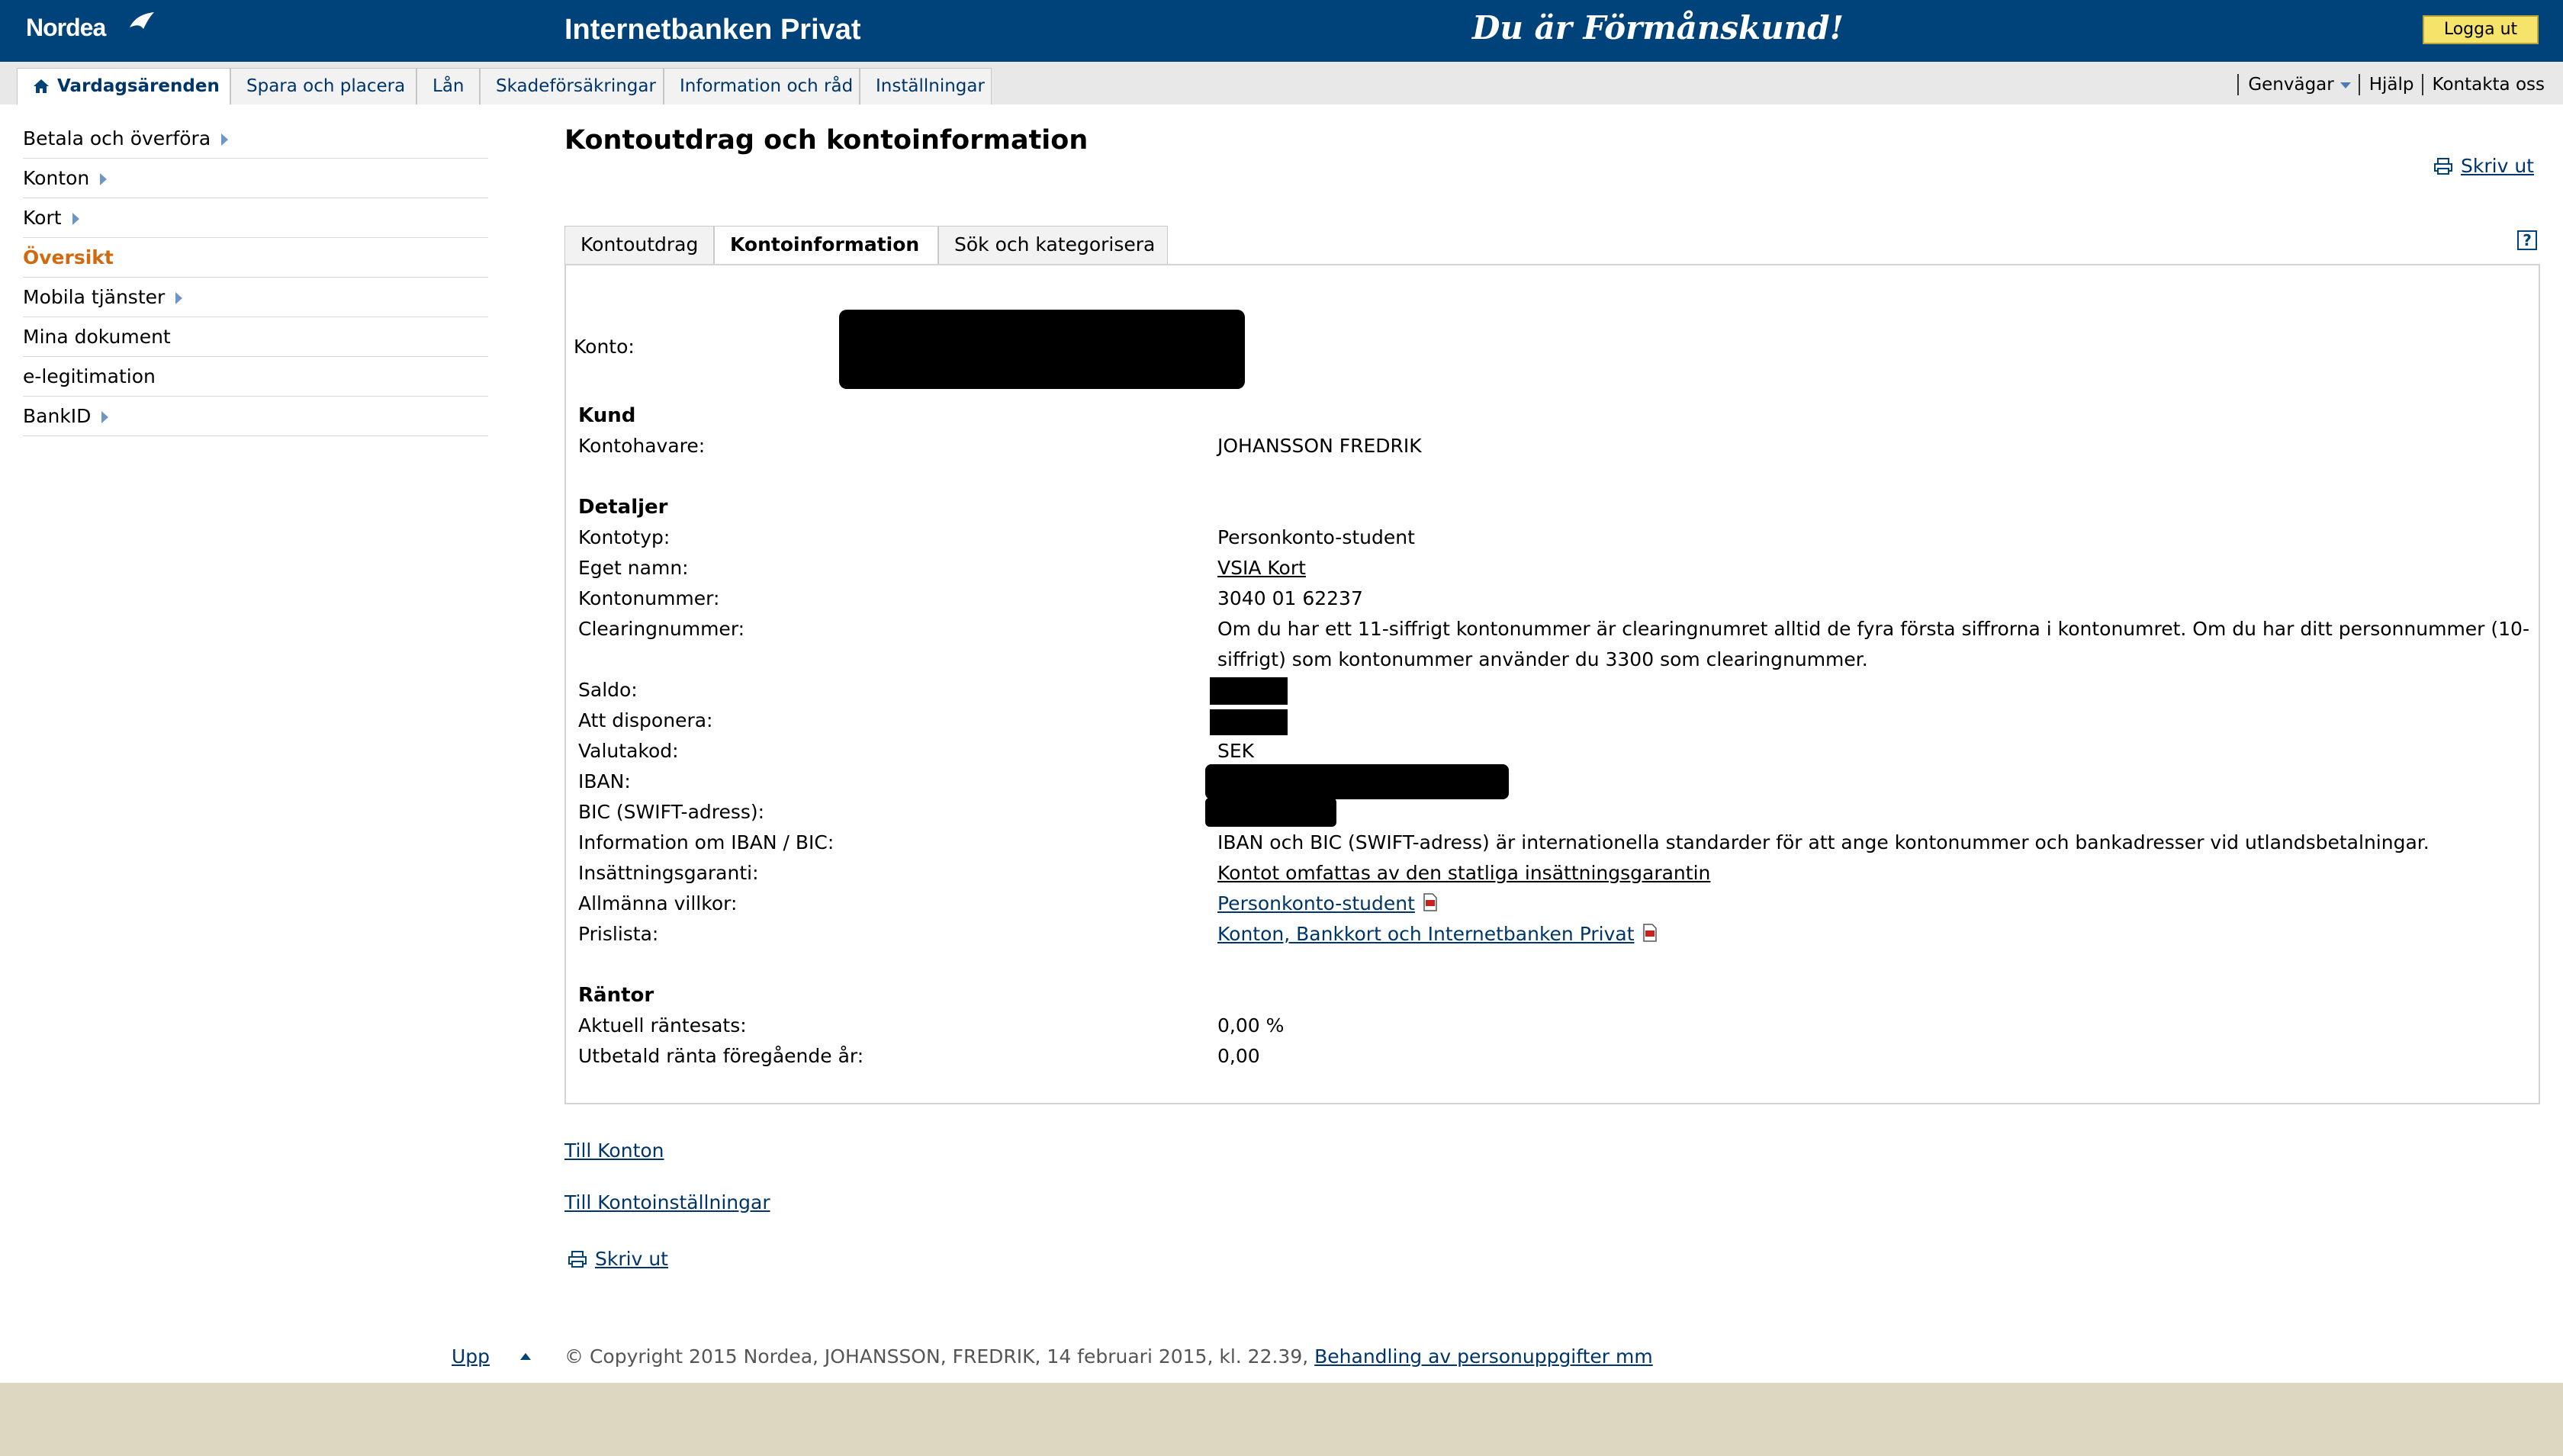 This screenshot has height=1456, width=2563. I want to click on tab-vardagsarenden: Vardagsärenden, so click(123, 86).